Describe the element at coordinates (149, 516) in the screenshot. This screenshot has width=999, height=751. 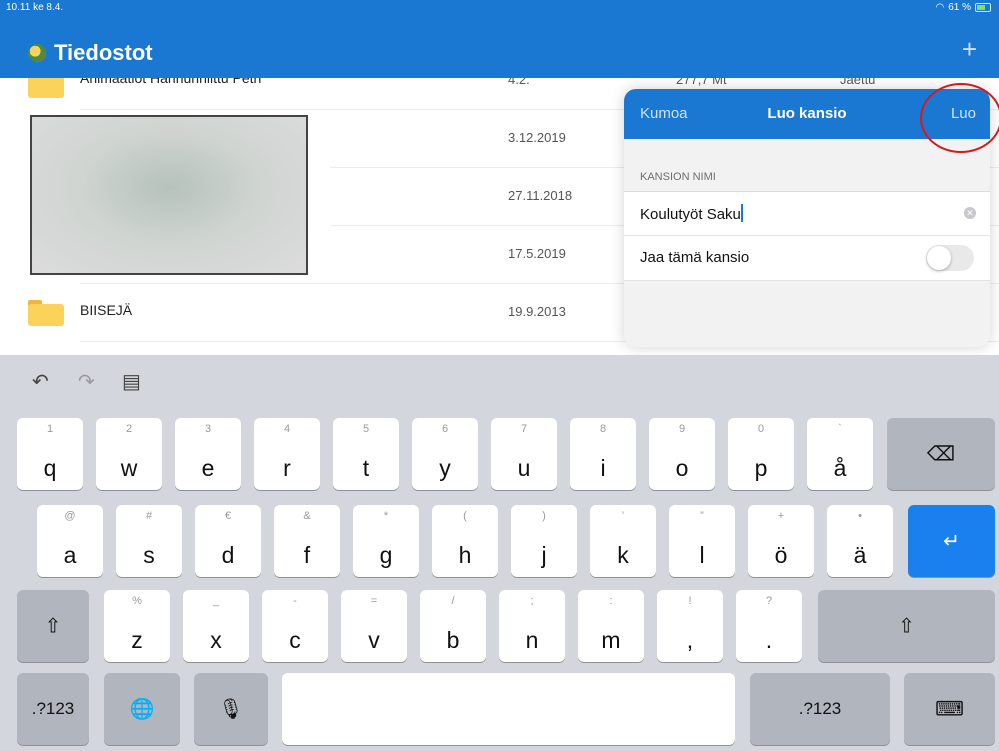
I see `key-alt-char: #` at that location.